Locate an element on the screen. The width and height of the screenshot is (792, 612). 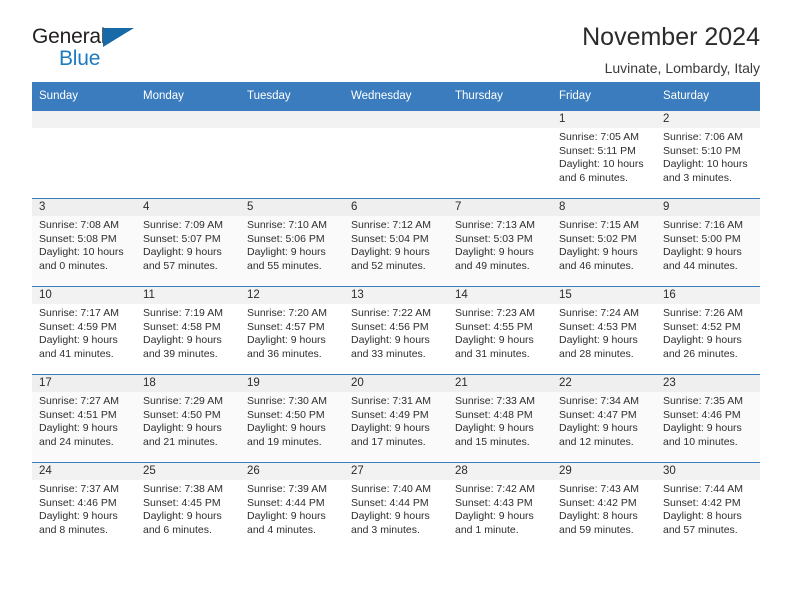
day-detail-line: Daylight: 8 hours is located at coordinates (702, 516).